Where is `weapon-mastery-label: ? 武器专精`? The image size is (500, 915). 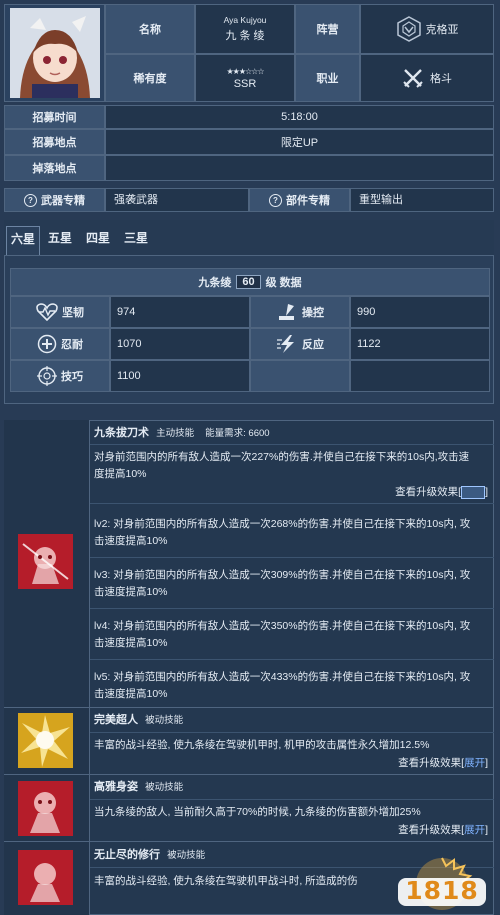
weapon-mastery-label: ? 武器专精 is located at coordinates (54, 200).